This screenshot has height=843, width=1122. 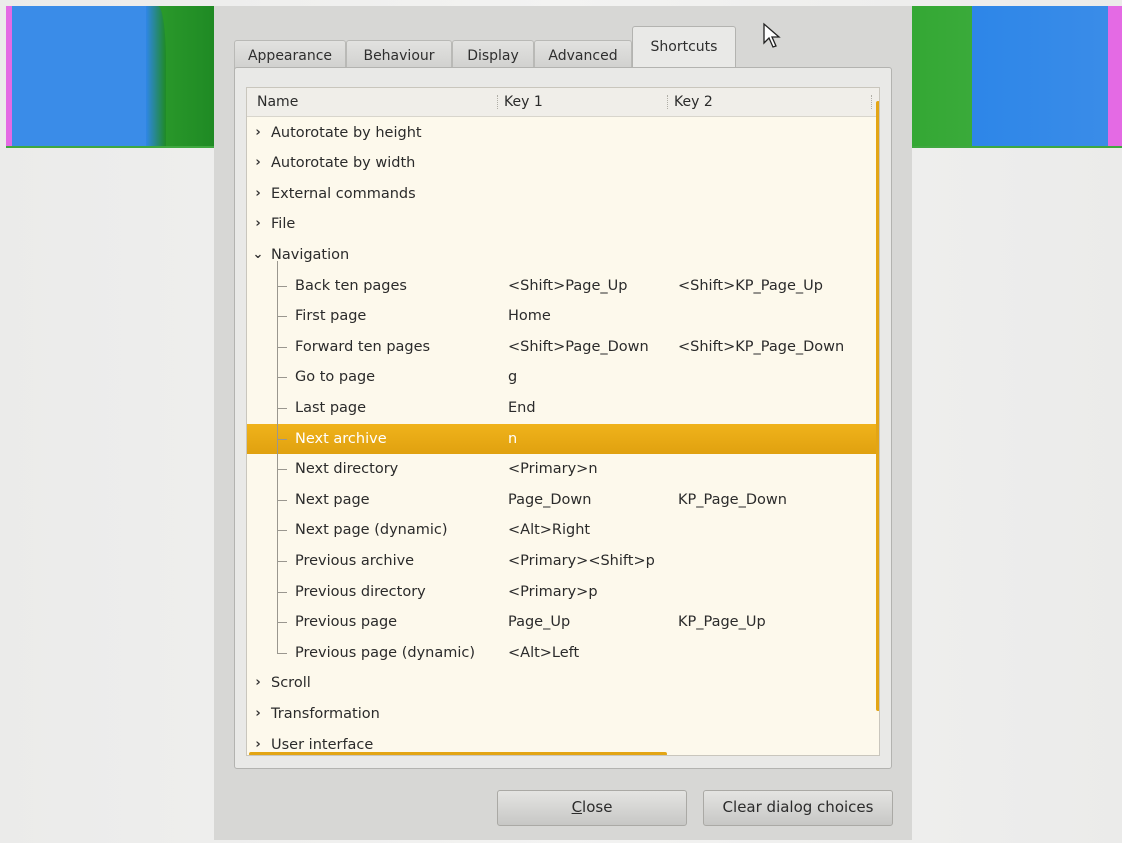 What do you see at coordinates (761, 347) in the screenshot?
I see `row-key2: <Shift>KP_Page_Down` at bounding box center [761, 347].